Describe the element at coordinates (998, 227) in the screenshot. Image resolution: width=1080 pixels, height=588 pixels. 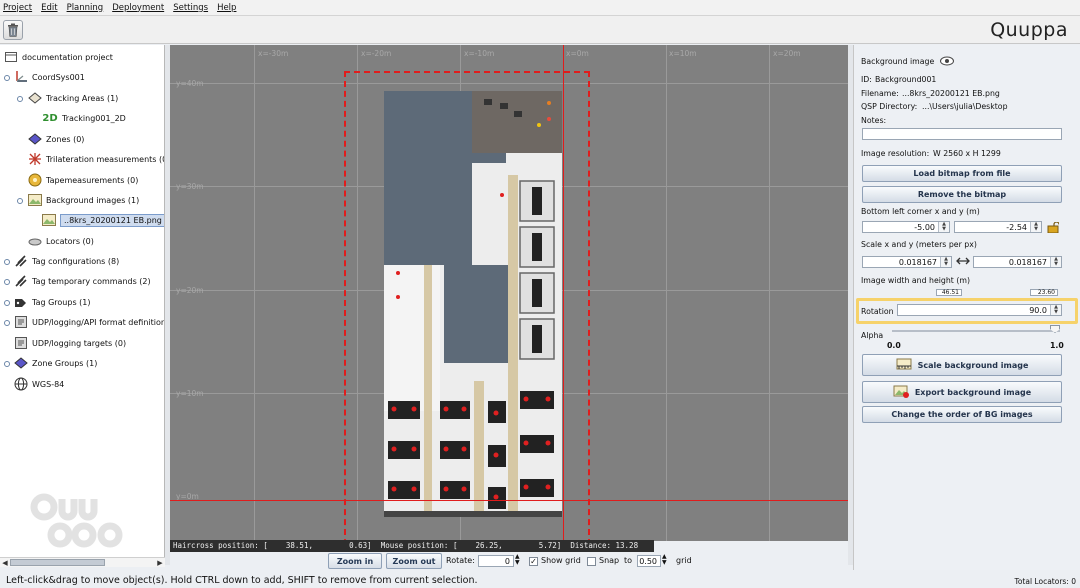
I see `corner-y-input: -2.54 ▲ ▼` at that location.